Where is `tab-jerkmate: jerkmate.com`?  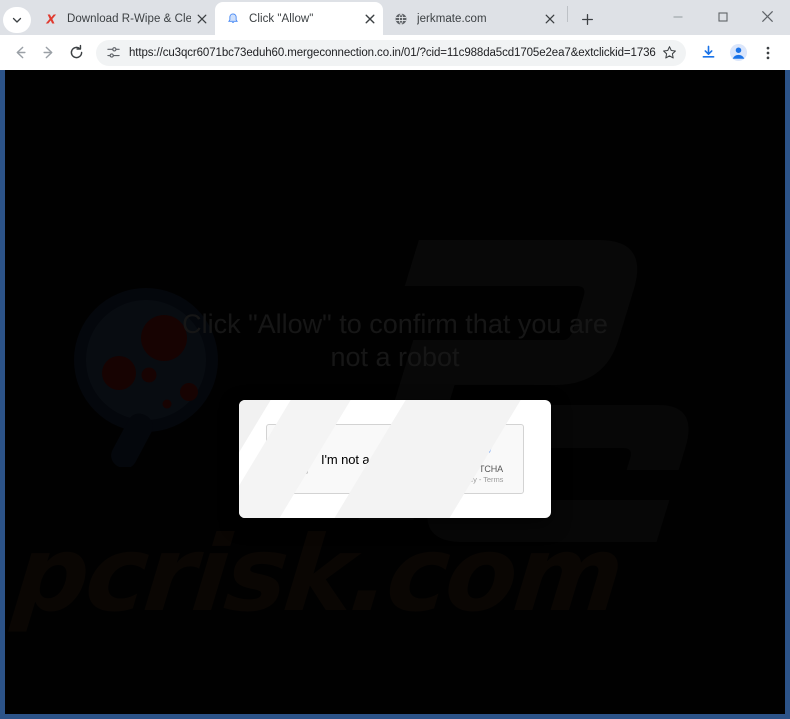
tab-jerkmate: jerkmate.com is located at coordinates (473, 18).